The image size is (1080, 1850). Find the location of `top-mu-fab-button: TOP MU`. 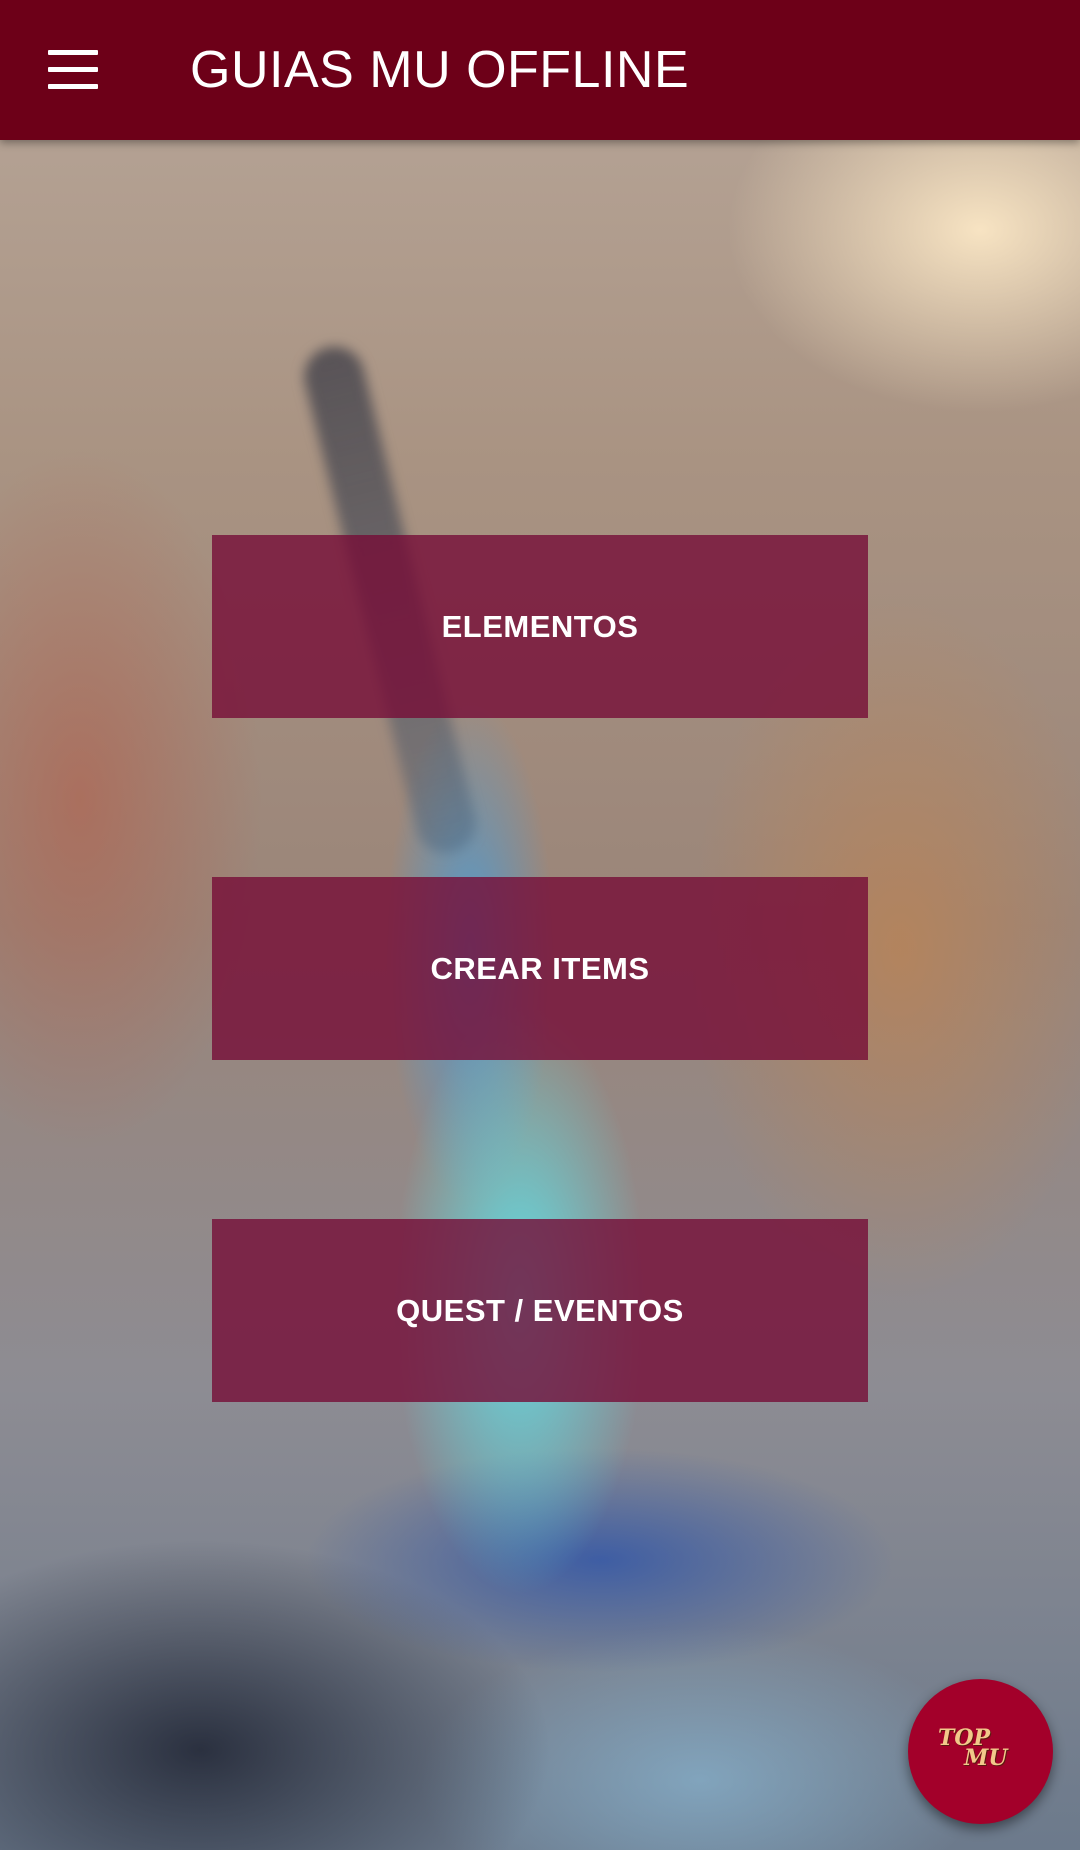

top-mu-fab-button: TOP MU is located at coordinates (980, 1751).